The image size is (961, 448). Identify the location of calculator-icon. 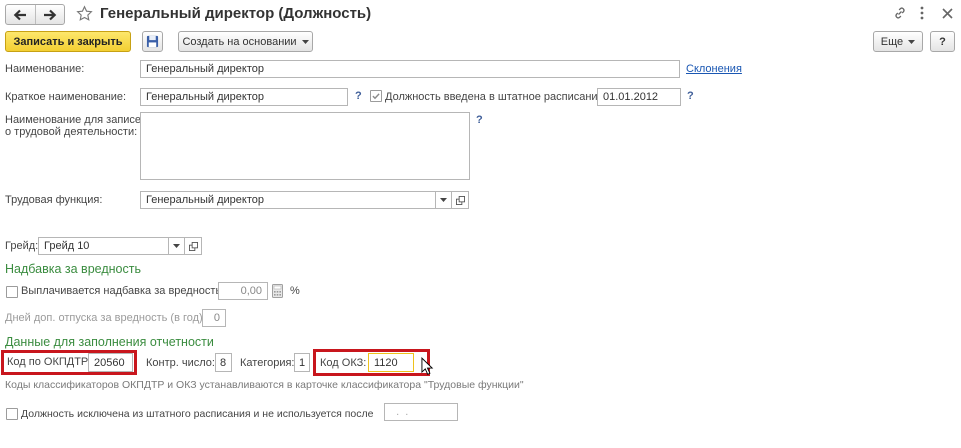
(277, 291).